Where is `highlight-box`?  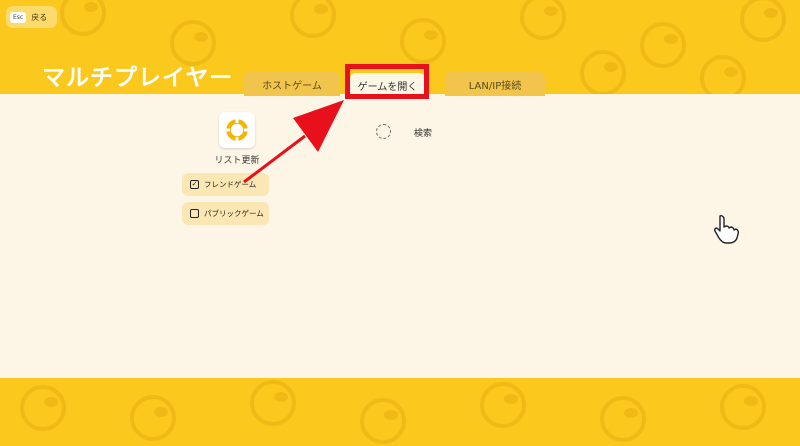 highlight-box is located at coordinates (387, 81).